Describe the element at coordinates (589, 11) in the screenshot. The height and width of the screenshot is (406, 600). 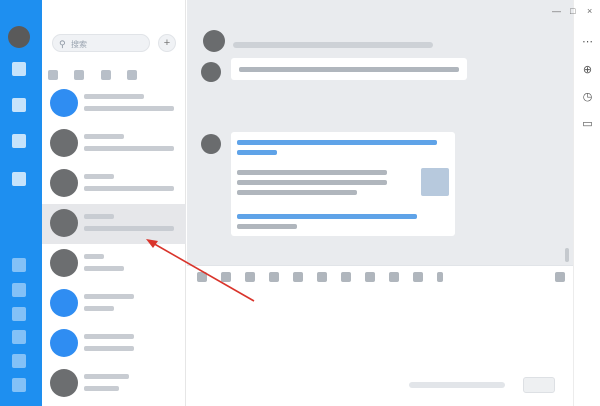
I see `close-button: ×` at that location.